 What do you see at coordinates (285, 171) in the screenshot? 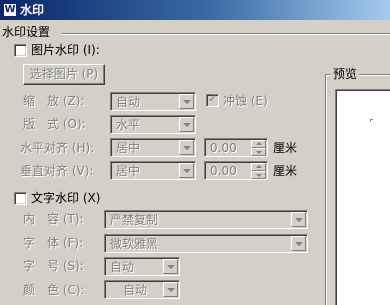
I see `v-unit-label: 厘米` at bounding box center [285, 171].